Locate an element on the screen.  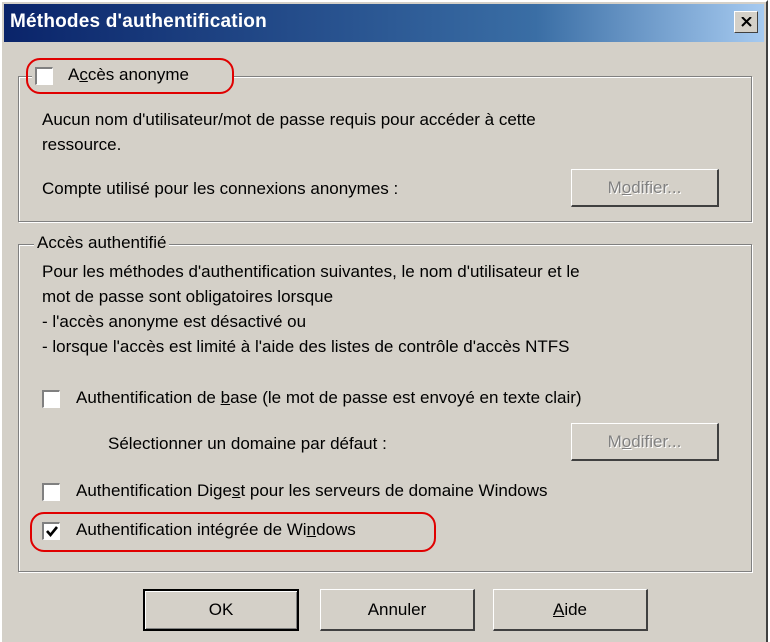
anonymous-access-label: Accès anonyme is located at coordinates (128, 74).